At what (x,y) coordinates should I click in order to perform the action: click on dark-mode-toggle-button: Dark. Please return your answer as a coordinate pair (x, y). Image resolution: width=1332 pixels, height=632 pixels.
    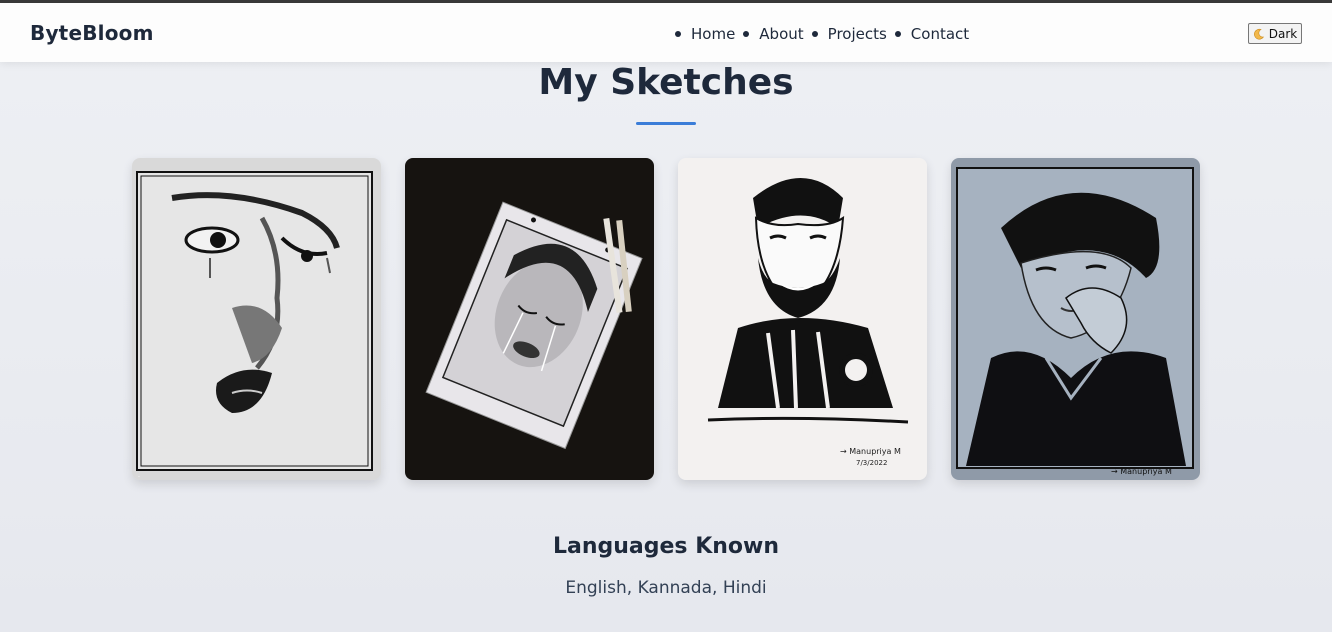
    Looking at the image, I should click on (1275, 33).